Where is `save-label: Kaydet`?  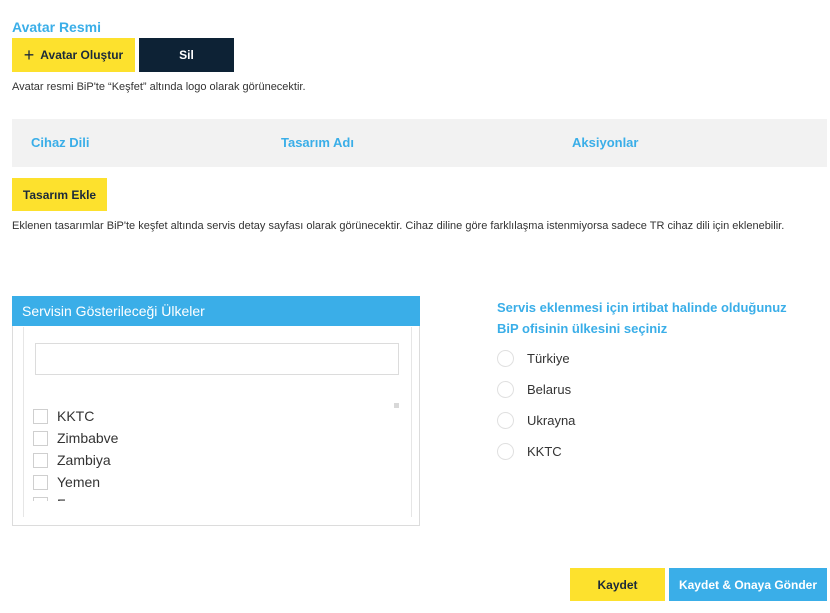
save-label: Kaydet is located at coordinates (617, 584).